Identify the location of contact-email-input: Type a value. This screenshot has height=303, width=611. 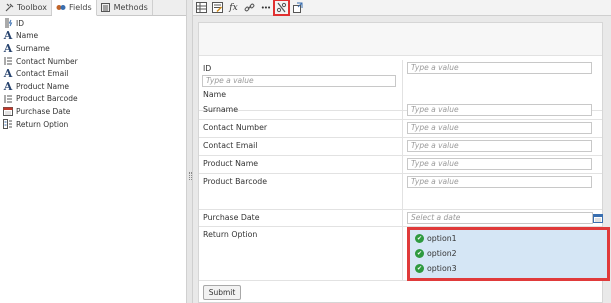
(499, 146).